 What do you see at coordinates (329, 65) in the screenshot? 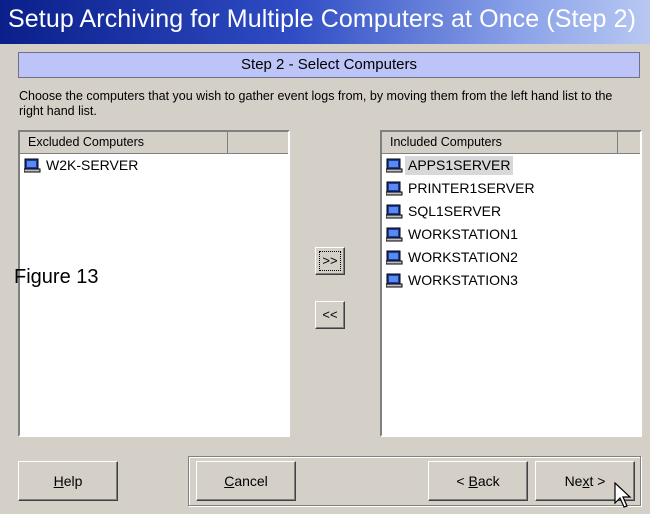
I see `step-header: Step 2 - Select Computers` at bounding box center [329, 65].